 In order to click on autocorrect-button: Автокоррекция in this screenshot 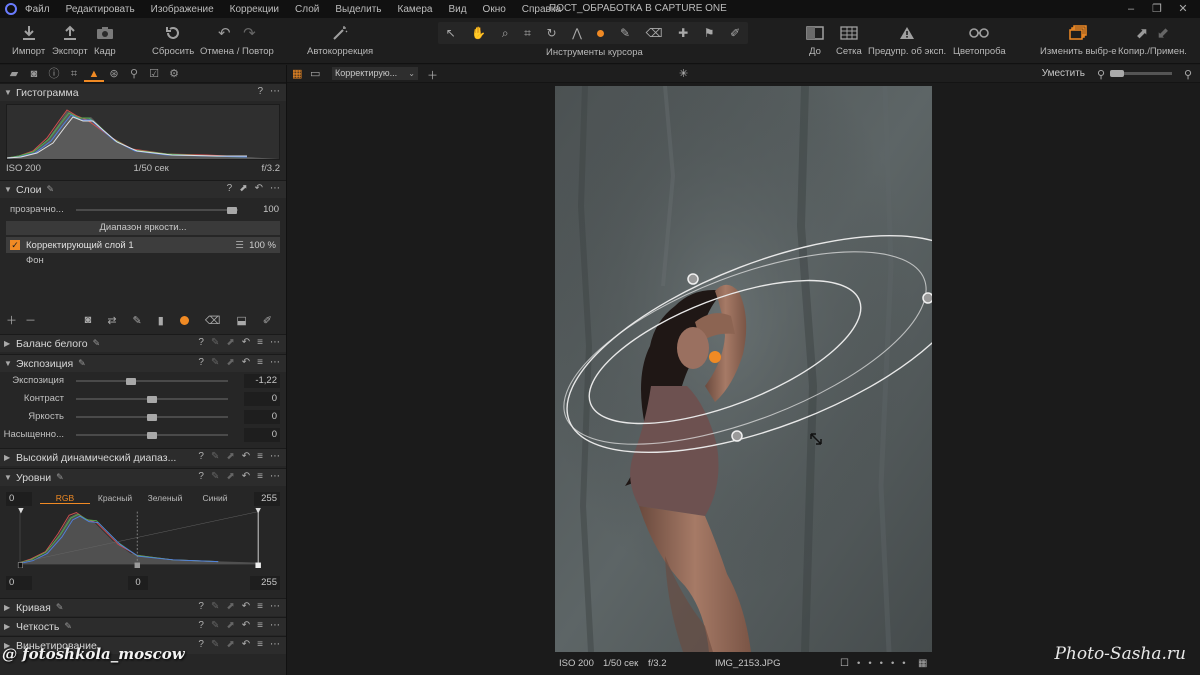, I will do `click(340, 39)`.